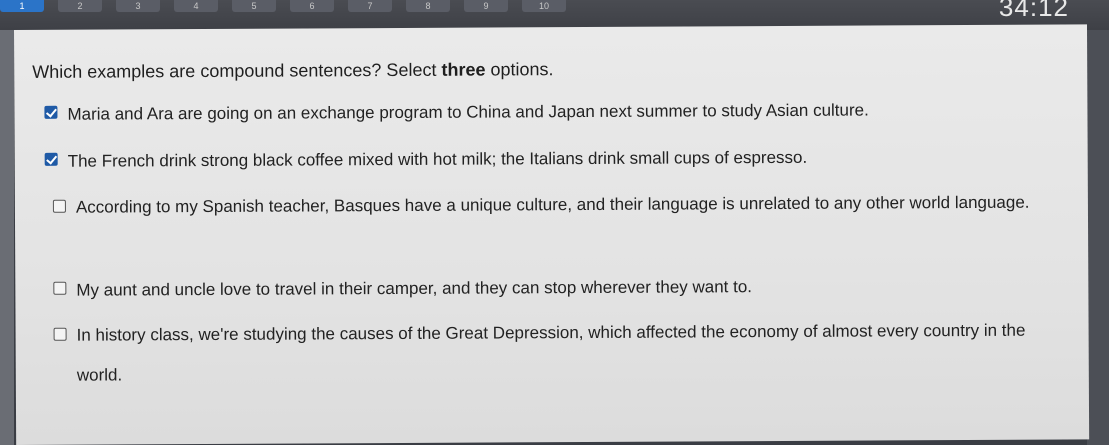 This screenshot has height=445, width=1109. Describe the element at coordinates (7, 237) in the screenshot. I see `left-edge` at that location.